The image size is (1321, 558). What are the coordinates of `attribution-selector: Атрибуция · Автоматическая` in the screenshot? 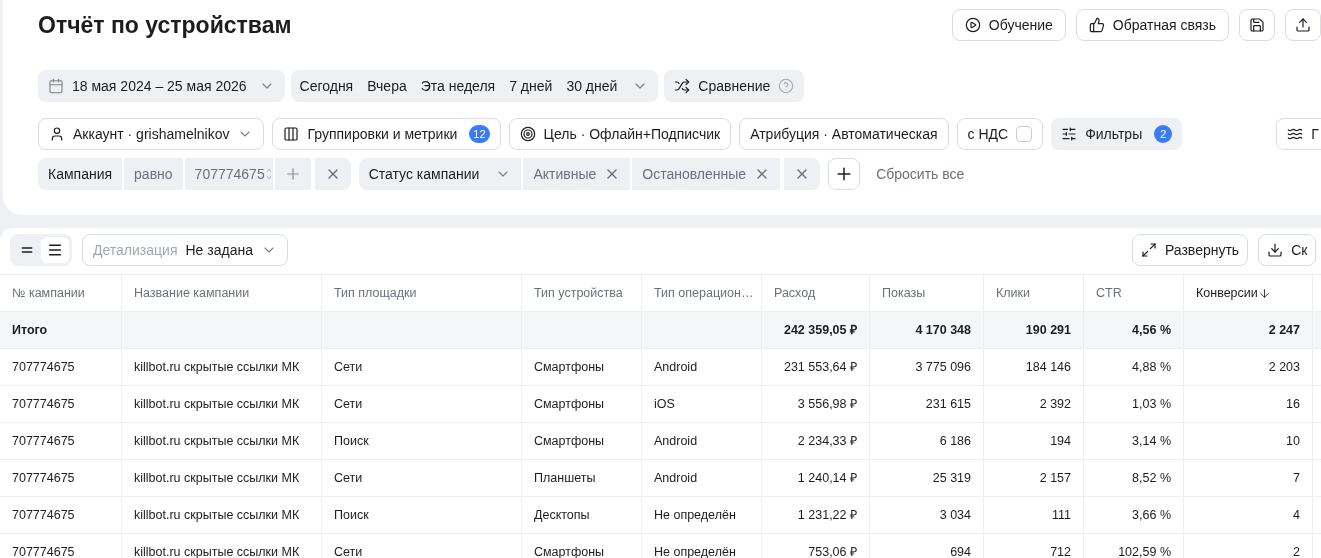 It's located at (844, 134).